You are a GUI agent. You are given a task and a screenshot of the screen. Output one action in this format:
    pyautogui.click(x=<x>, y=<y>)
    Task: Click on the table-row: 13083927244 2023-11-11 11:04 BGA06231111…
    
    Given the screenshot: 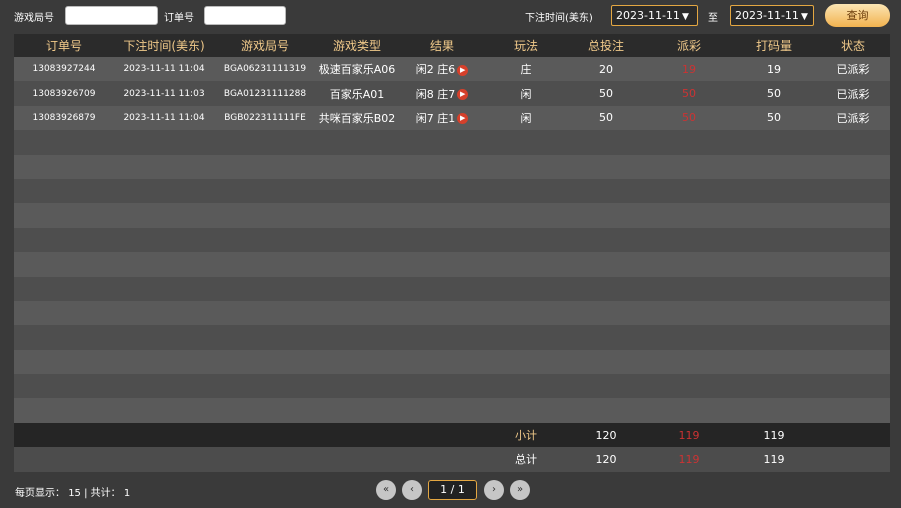 What is the action you would take?
    pyautogui.click(x=452, y=69)
    